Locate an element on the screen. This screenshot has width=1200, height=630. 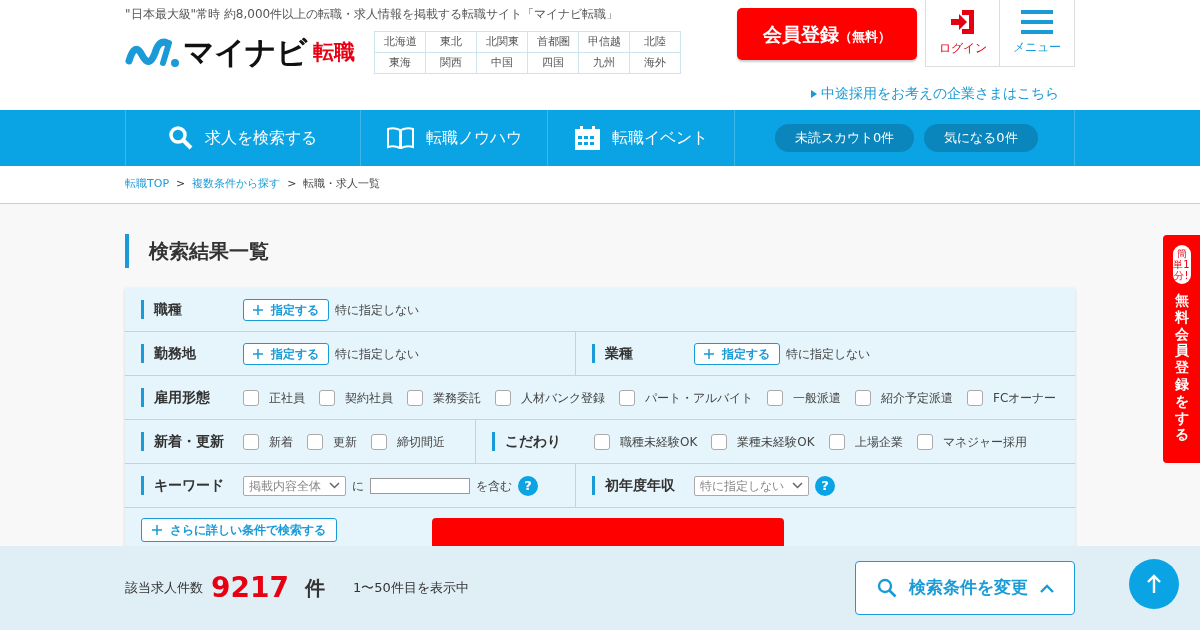
page-title: 検索結果一覧 is located at coordinates (600, 251).